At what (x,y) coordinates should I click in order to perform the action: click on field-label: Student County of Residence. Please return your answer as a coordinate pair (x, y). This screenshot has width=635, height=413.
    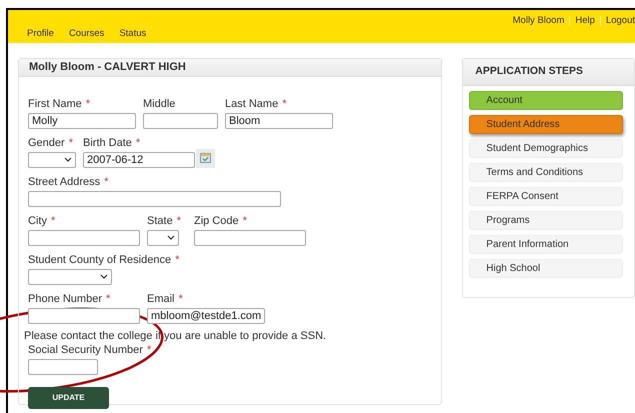
    Looking at the image, I should click on (100, 260).